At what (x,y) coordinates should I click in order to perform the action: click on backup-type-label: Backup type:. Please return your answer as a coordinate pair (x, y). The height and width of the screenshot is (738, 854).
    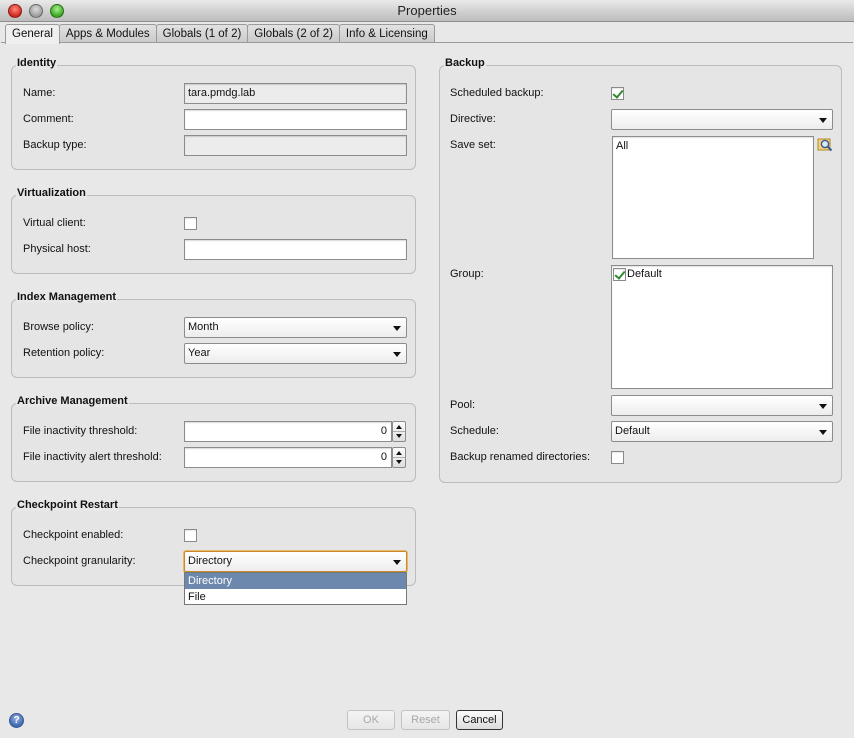
    Looking at the image, I should click on (55, 145).